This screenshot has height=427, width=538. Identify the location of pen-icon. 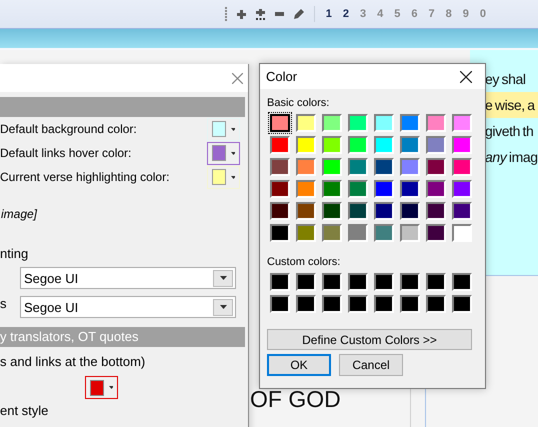
(299, 14).